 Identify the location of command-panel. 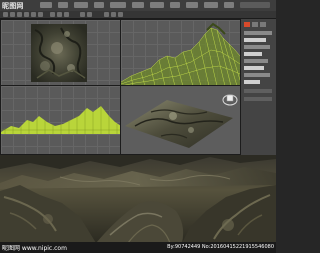
(258, 87).